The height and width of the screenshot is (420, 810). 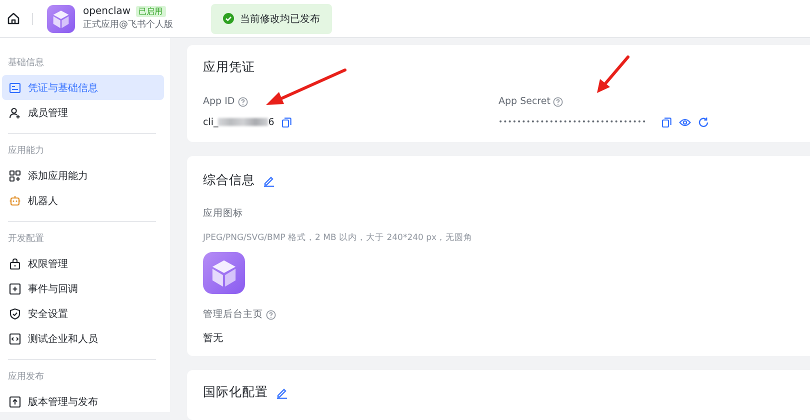 I want to click on card-title: 应用凭证, so click(x=229, y=67).